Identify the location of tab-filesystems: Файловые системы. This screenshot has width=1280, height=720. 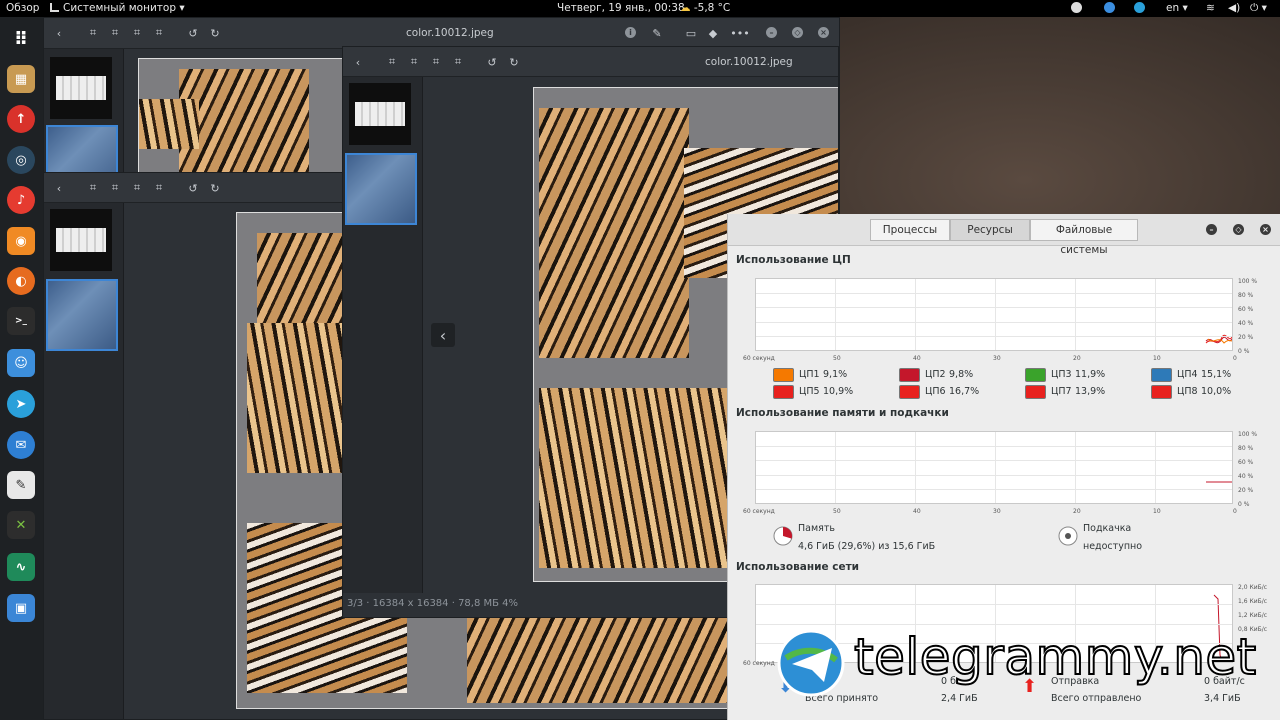
(1084, 237).